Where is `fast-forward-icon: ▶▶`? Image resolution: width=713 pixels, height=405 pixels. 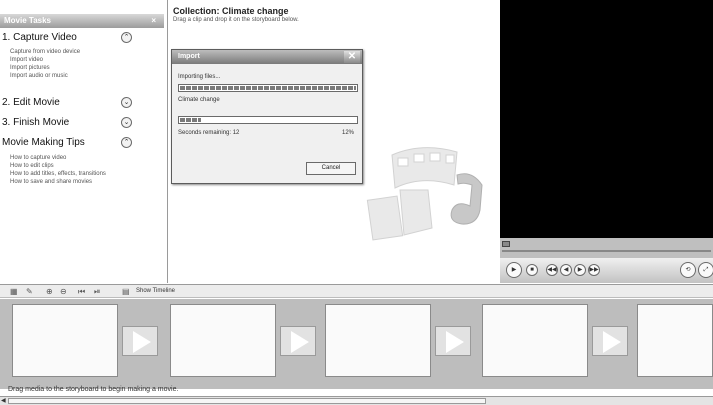
fast-forward-icon: ▶▶ is located at coordinates (594, 270).